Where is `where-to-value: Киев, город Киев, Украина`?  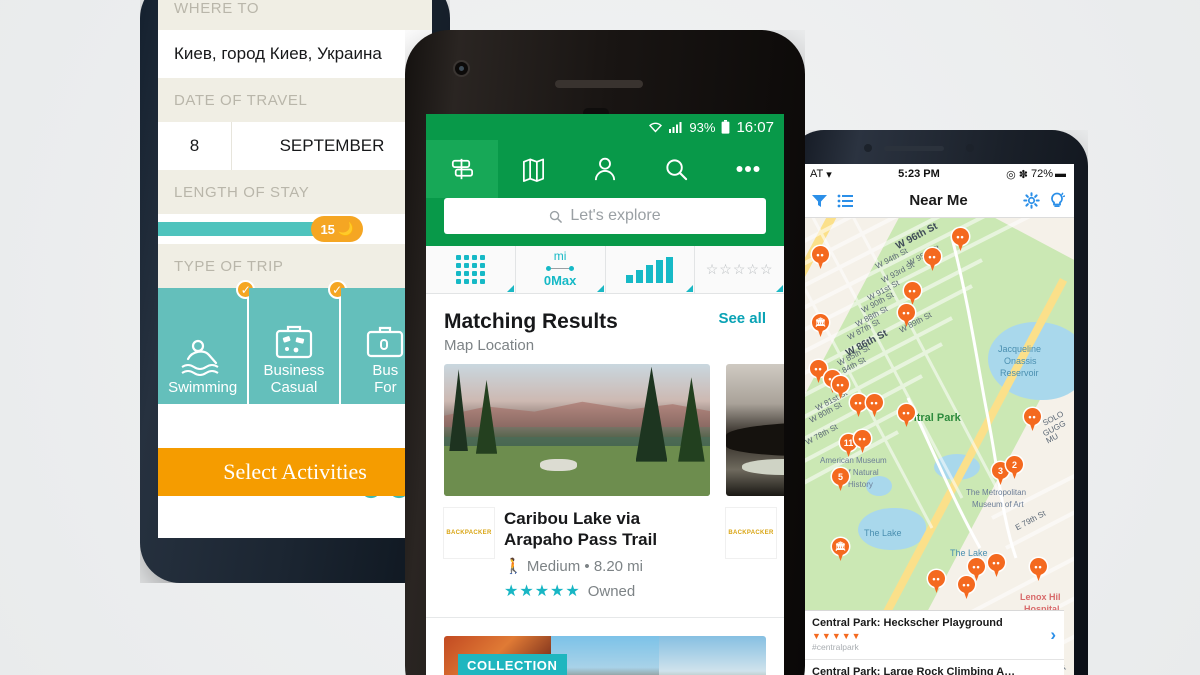 where-to-value: Киев, город Киев, Украина is located at coordinates (295, 54).